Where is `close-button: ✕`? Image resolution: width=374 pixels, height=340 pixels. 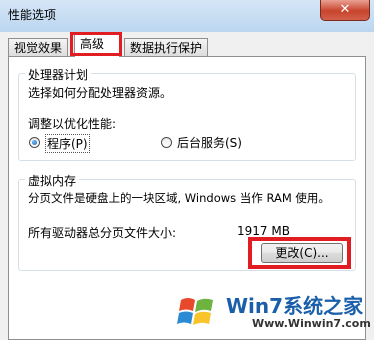 close-button: ✕ is located at coordinates (345, 10).